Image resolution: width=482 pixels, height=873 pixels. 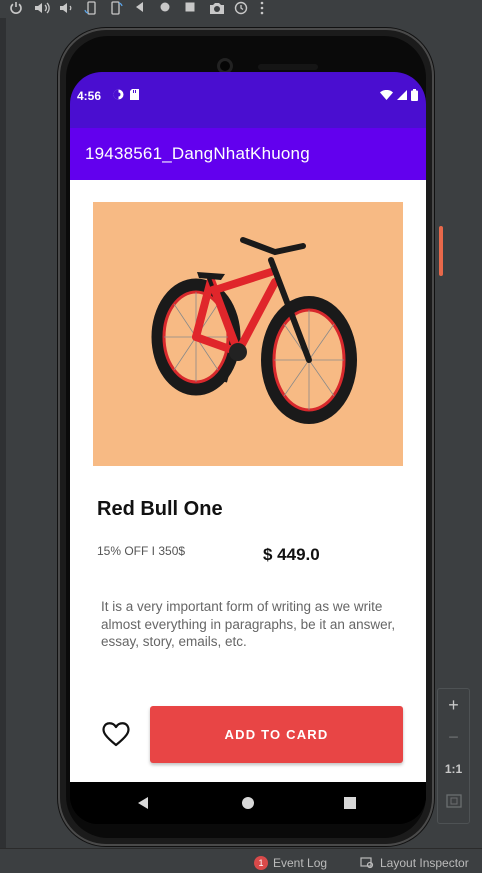 What do you see at coordinates (118, 94) in the screenshot?
I see `data-saver-icon` at bounding box center [118, 94].